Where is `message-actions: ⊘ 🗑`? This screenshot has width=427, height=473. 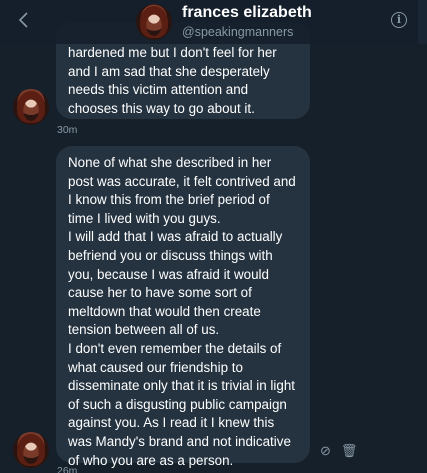
message-actions: ⊘ 🗑 is located at coordinates (338, 450).